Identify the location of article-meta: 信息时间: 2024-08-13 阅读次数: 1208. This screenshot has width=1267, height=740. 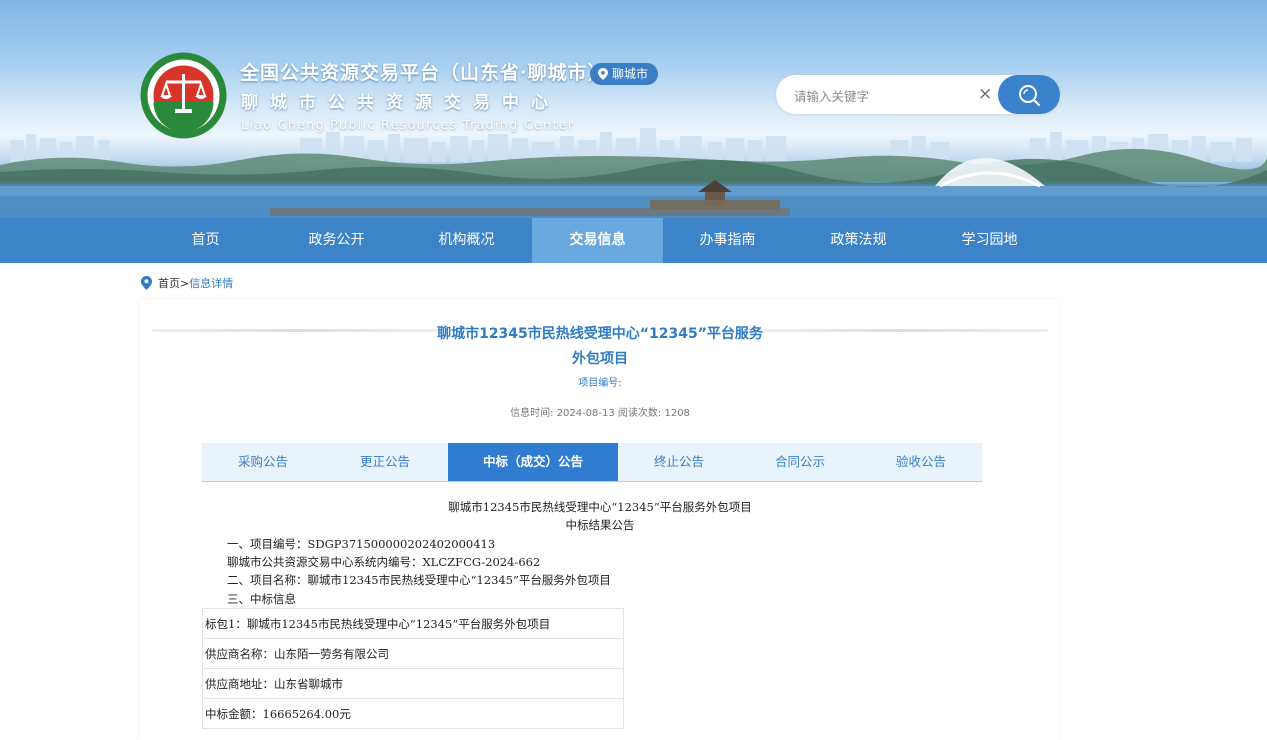
(600, 413).